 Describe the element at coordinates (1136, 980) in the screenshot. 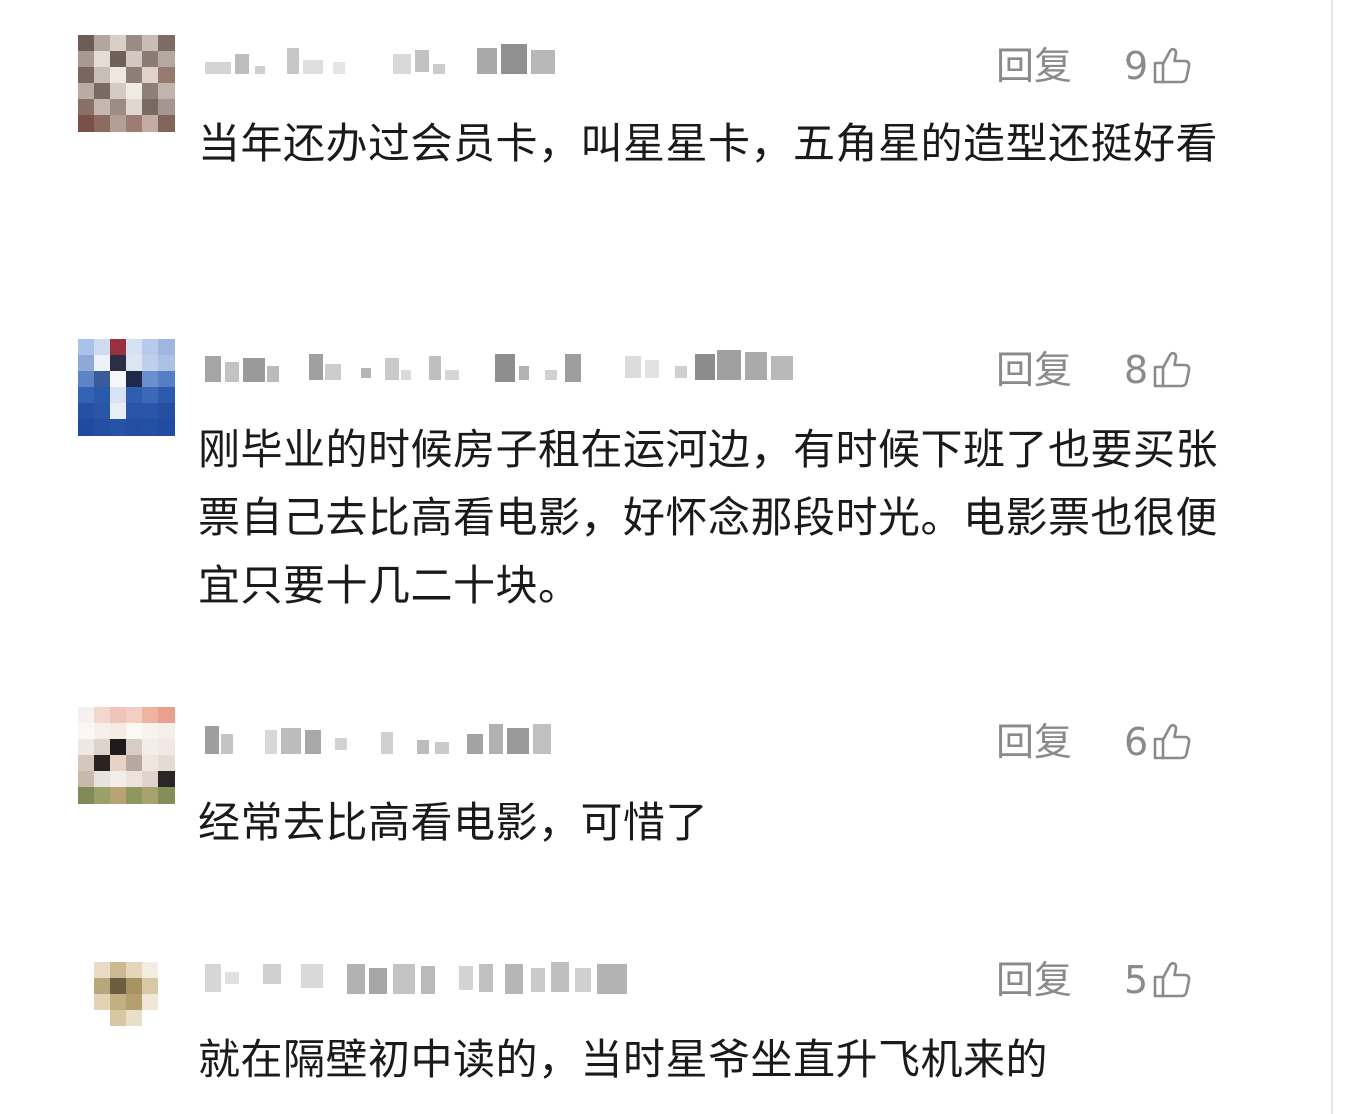

I see `like-count: 5` at that location.